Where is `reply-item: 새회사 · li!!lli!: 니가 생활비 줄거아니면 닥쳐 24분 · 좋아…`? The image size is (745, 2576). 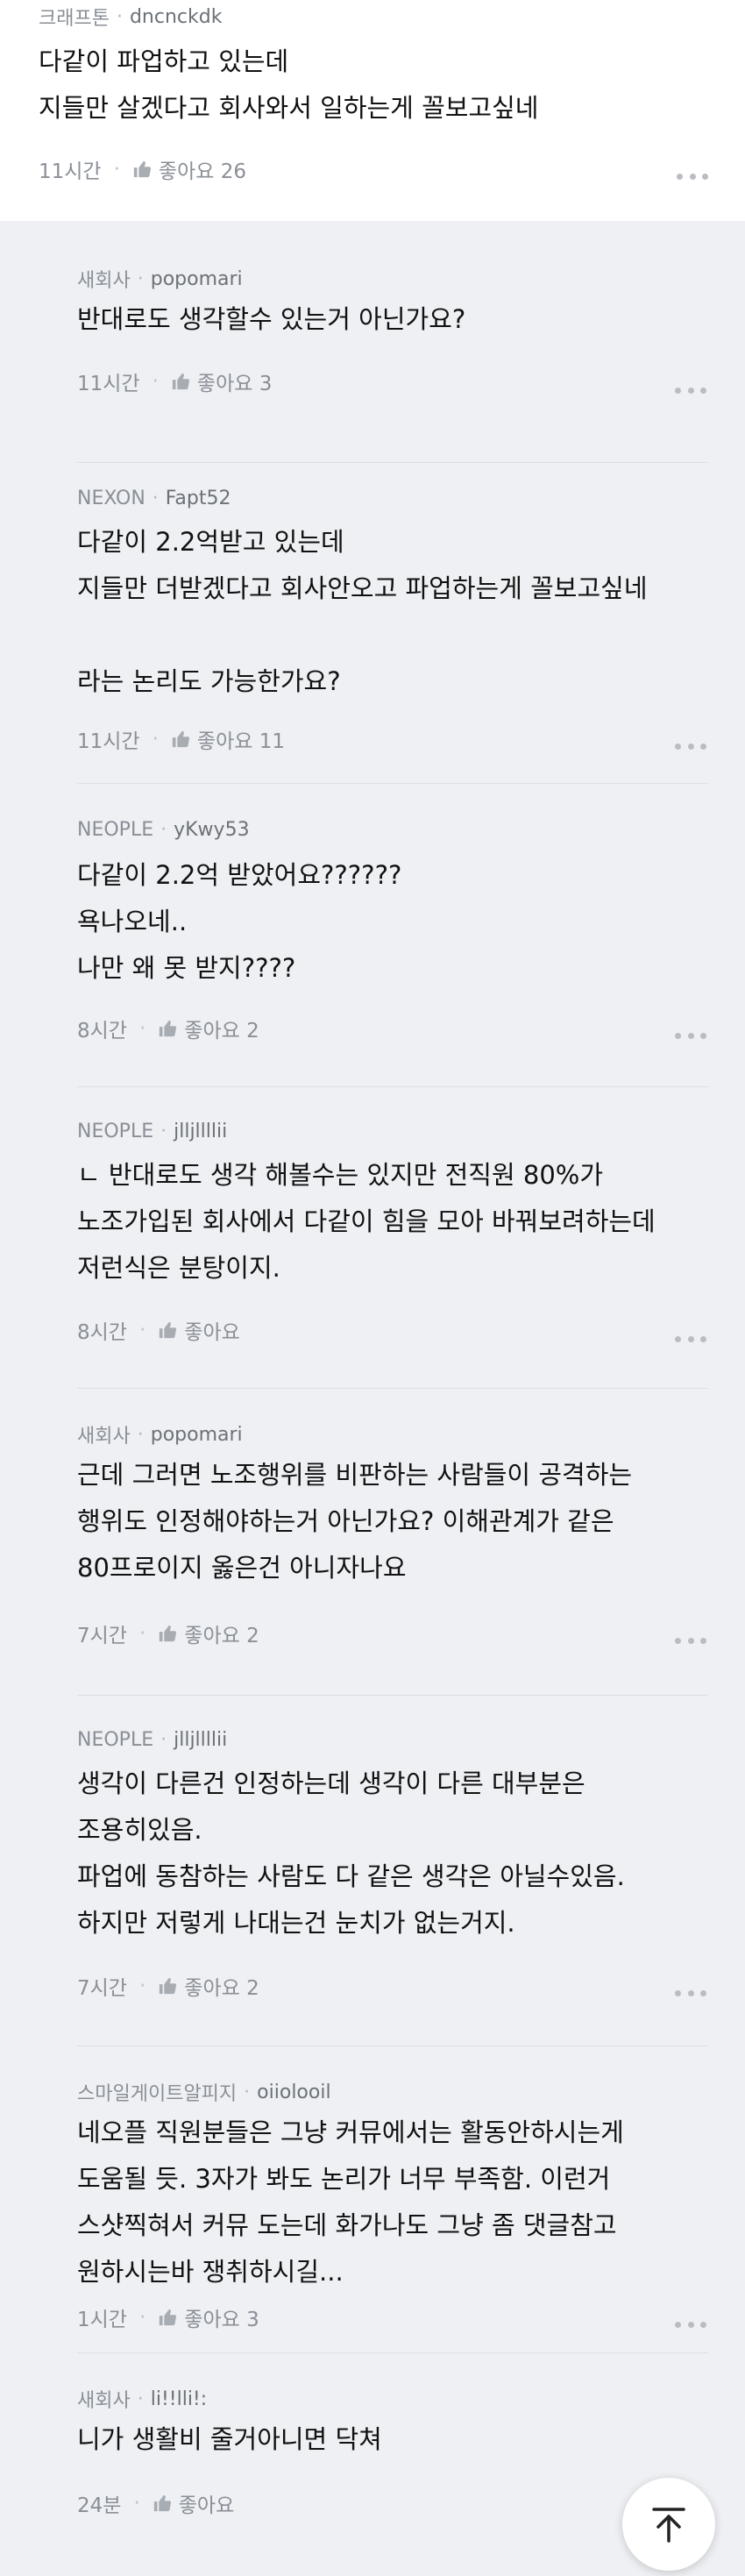 reply-item: 새회사 · li!!lli!: 니가 생활비 줄거아니면 닥쳐 24분 · 좋아… is located at coordinates (392, 2462).